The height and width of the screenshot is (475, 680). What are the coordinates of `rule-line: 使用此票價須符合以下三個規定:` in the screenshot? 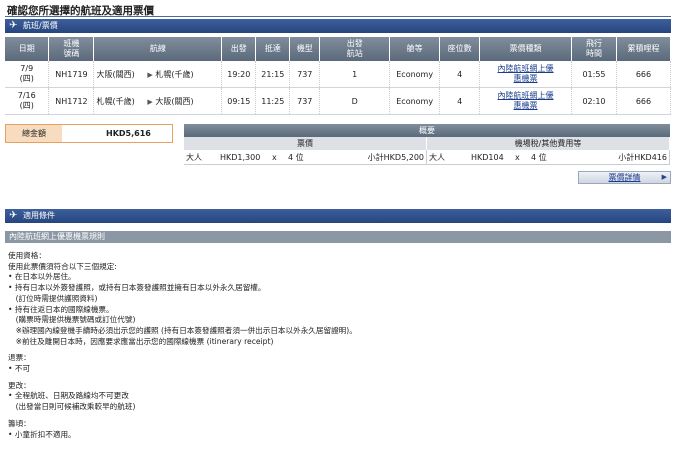 It's located at (62, 266).